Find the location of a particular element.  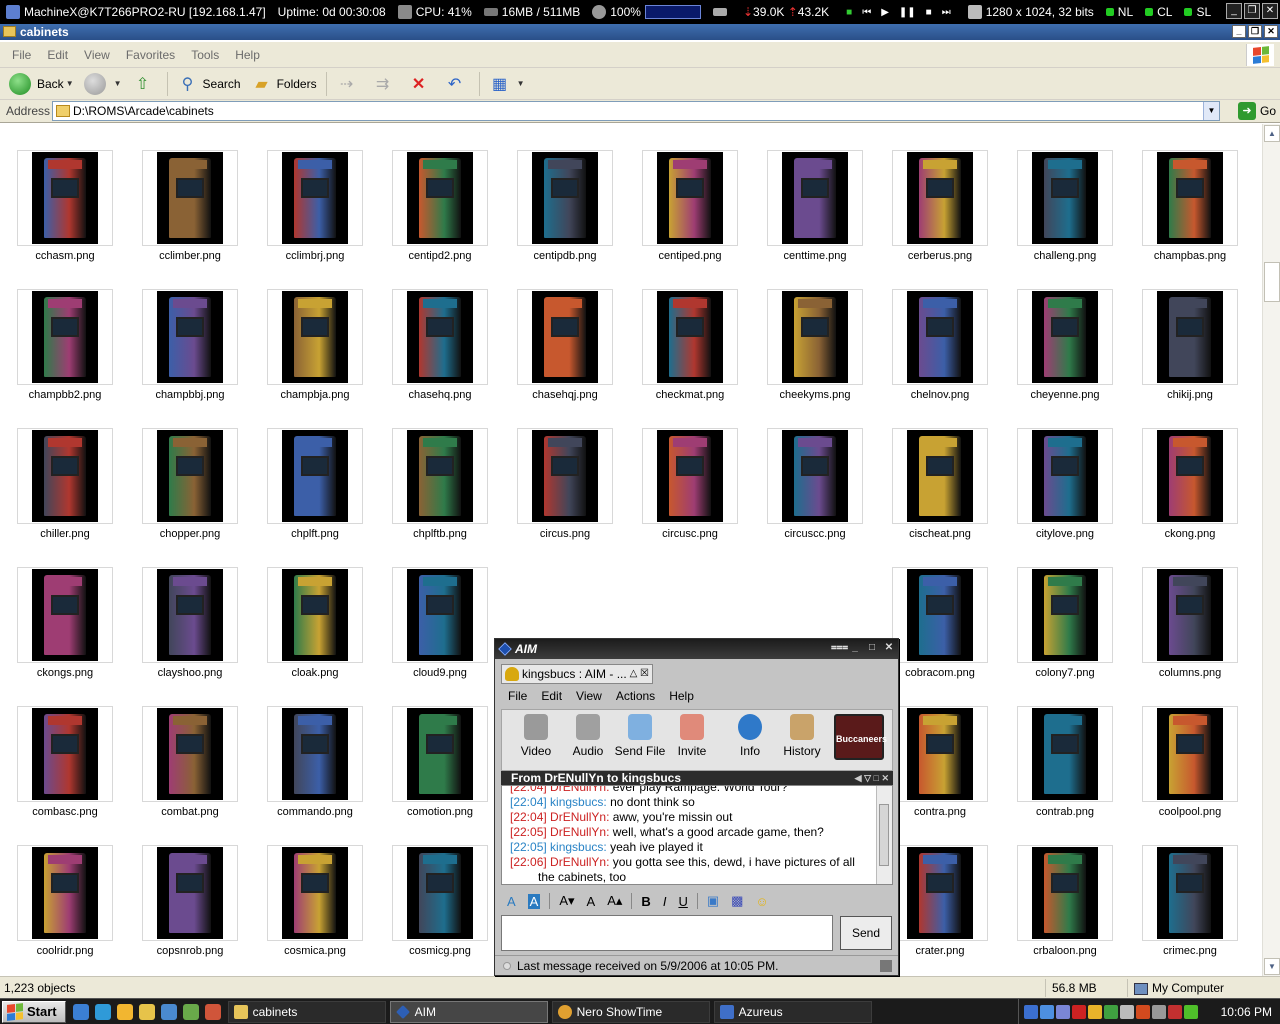

views-button: ▦ ▼ is located at coordinates (507, 84).